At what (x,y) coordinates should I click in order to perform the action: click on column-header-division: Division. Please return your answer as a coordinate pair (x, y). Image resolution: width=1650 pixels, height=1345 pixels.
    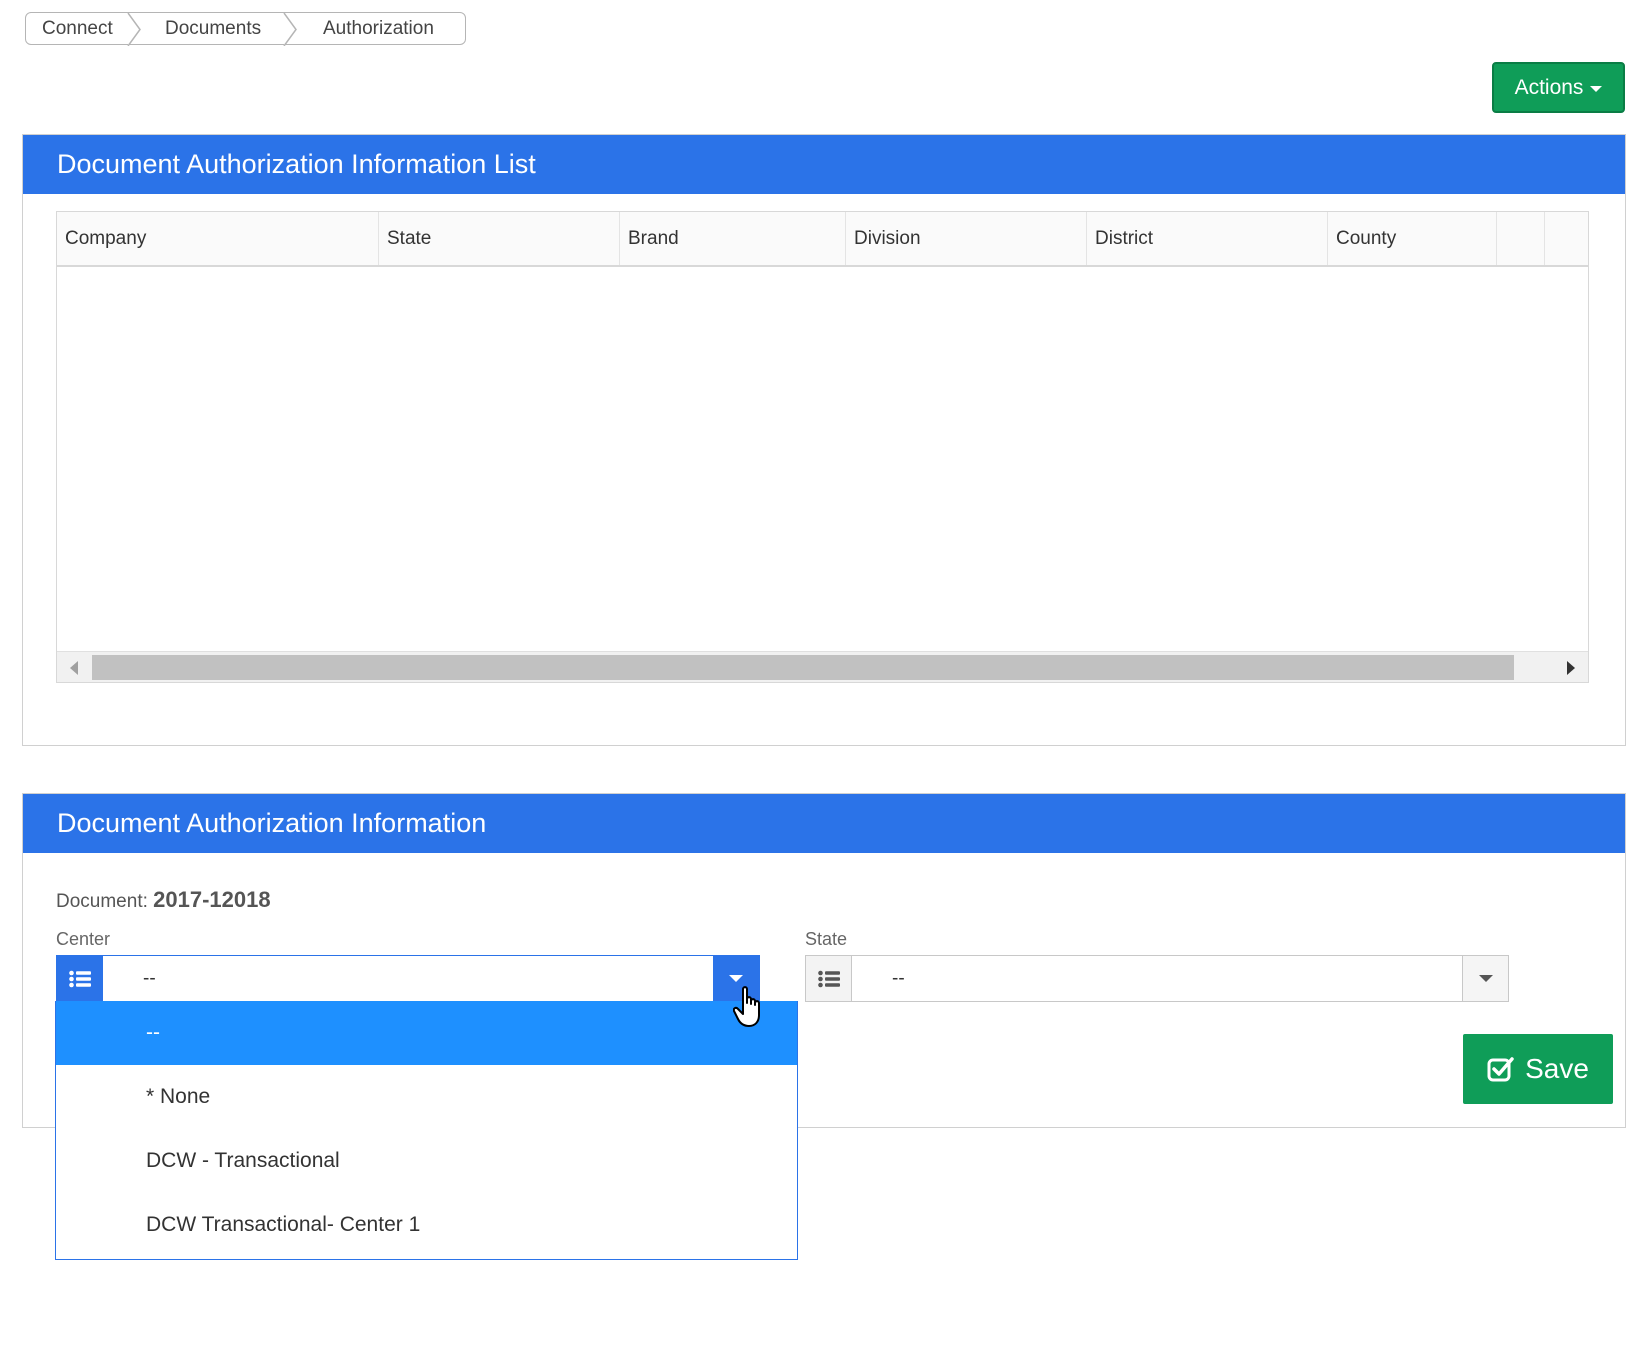
    Looking at the image, I should click on (966, 238).